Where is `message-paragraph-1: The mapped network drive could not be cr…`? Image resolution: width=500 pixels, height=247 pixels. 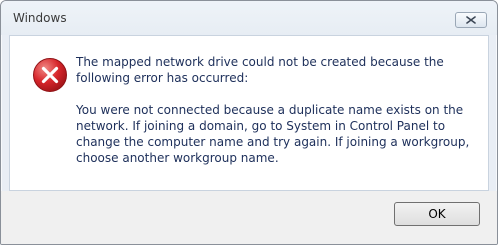 message-paragraph-1: The mapped network drive could not be cr… is located at coordinates (260, 70).